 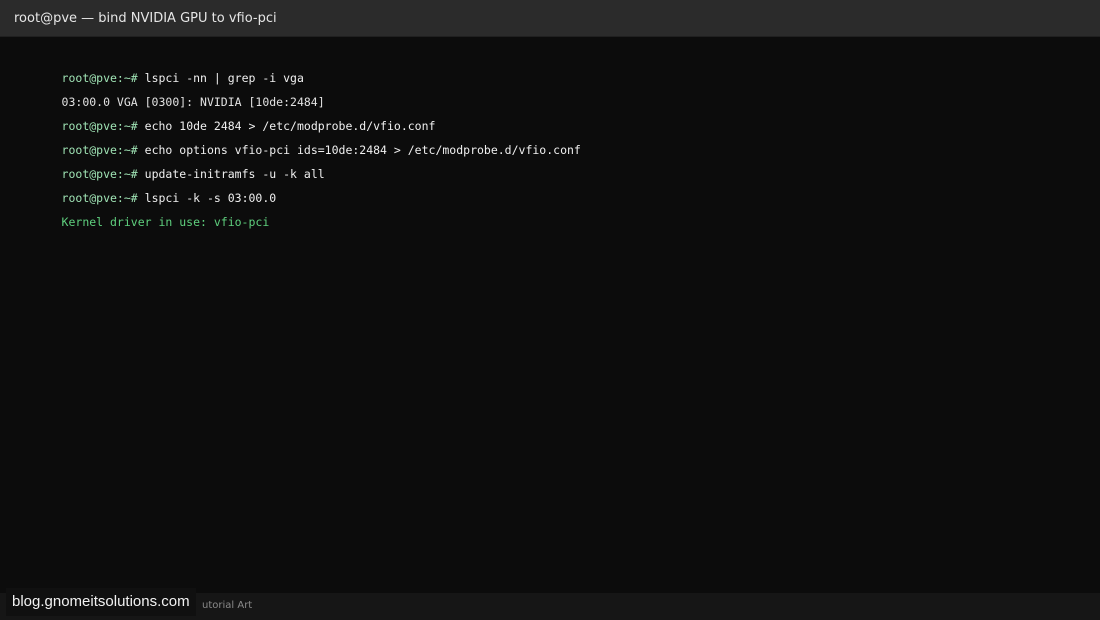 I want to click on watermark: blog.gnomeitsolutions.com, so click(x=101, y=602).